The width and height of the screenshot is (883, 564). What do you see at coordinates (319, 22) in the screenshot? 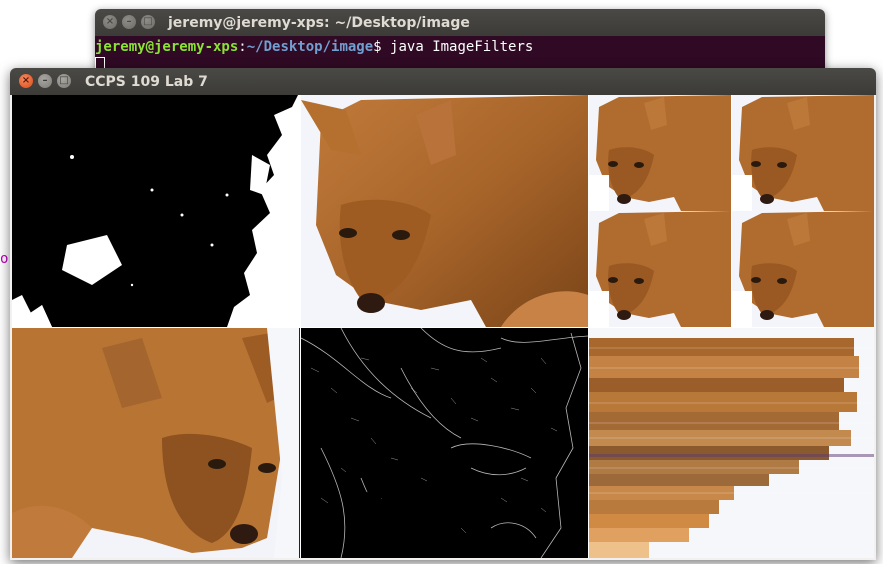
I see `terminal-title: jeremy@jeremy-xps: ~/Desktop/image` at bounding box center [319, 22].